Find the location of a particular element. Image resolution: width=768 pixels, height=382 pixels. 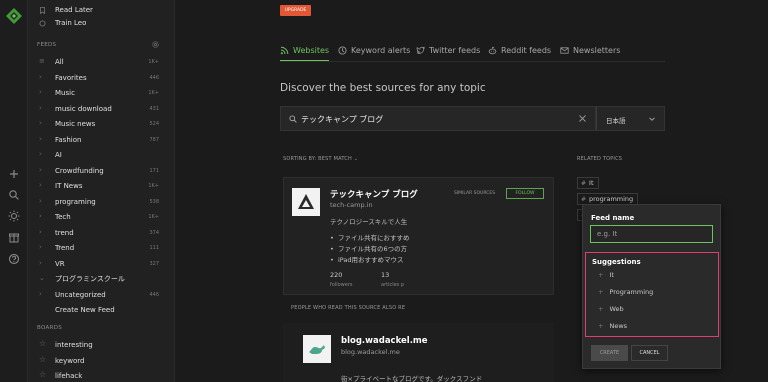

hash-icon: # is located at coordinates (584, 199).